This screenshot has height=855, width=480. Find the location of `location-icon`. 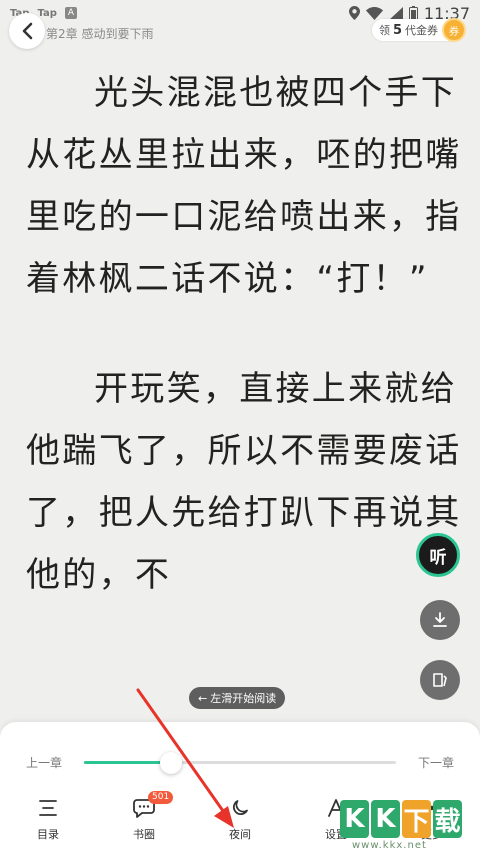

location-icon is located at coordinates (354, 13).